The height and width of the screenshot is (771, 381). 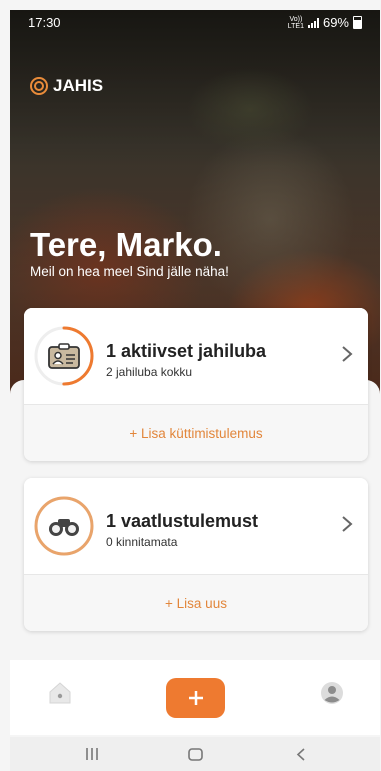 I want to click on battery-text: 69%, so click(x=335, y=22).